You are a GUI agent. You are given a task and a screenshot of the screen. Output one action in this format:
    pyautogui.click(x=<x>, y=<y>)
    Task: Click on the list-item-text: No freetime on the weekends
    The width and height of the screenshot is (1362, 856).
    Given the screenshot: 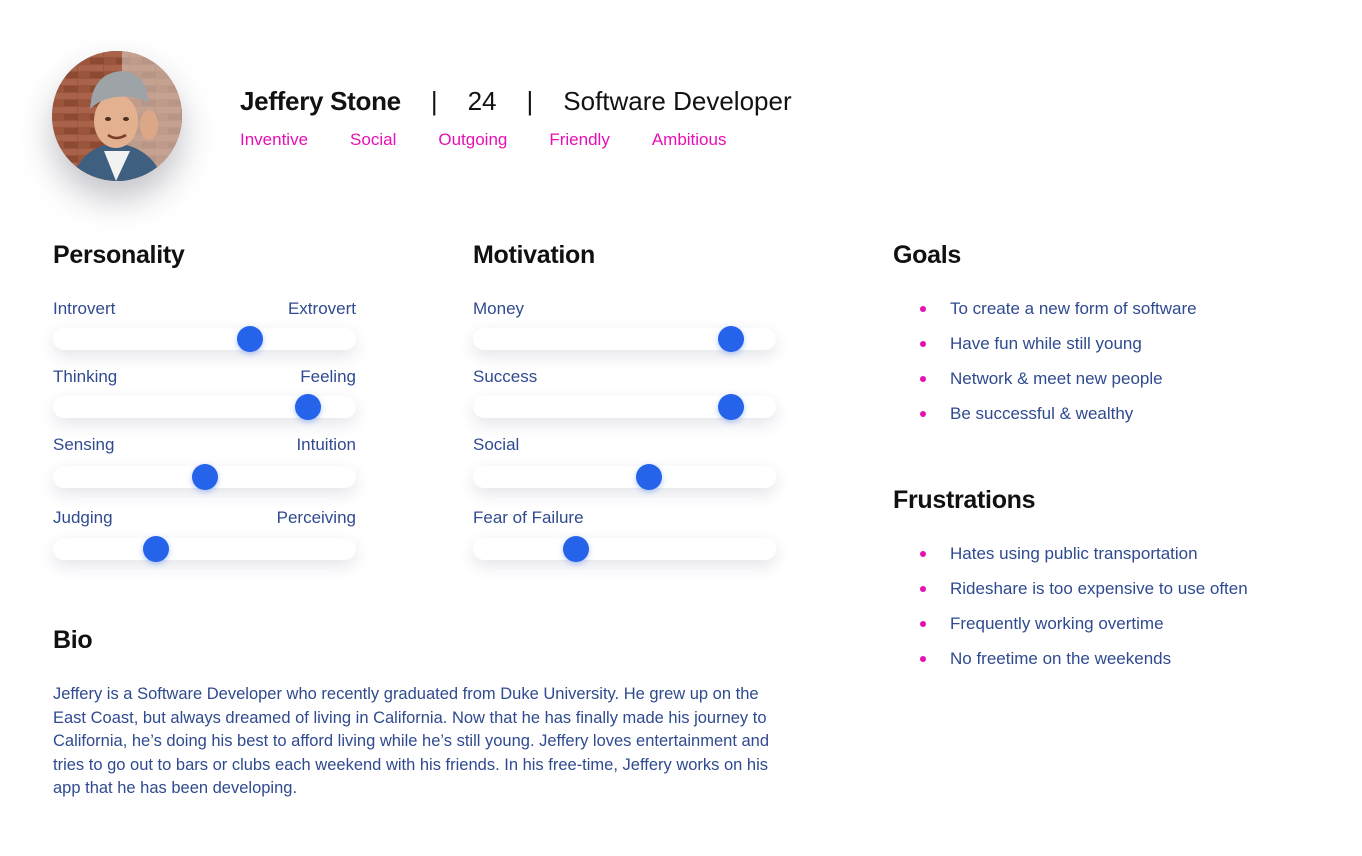 What is the action you would take?
    pyautogui.click(x=1061, y=658)
    